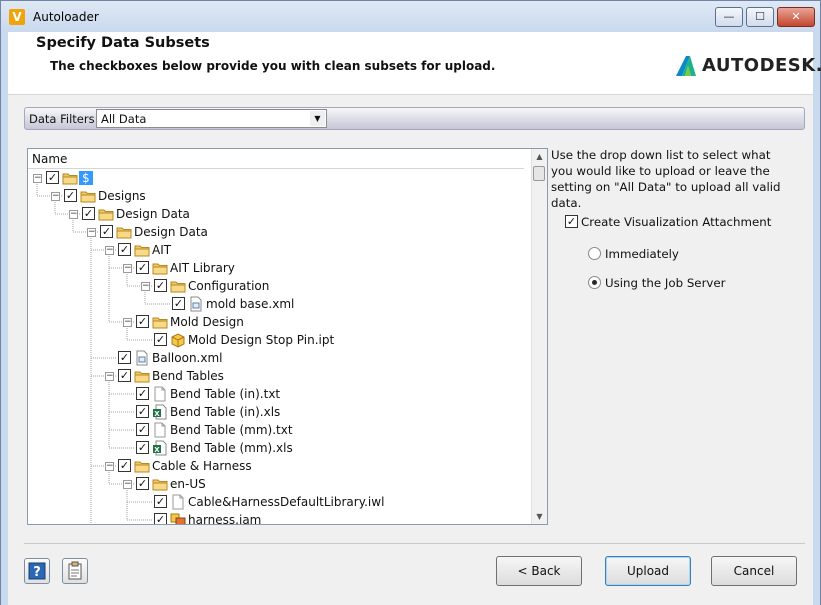 The height and width of the screenshot is (605, 821). What do you see at coordinates (250, 304) in the screenshot?
I see `tree-item-label: mold base.xml` at bounding box center [250, 304].